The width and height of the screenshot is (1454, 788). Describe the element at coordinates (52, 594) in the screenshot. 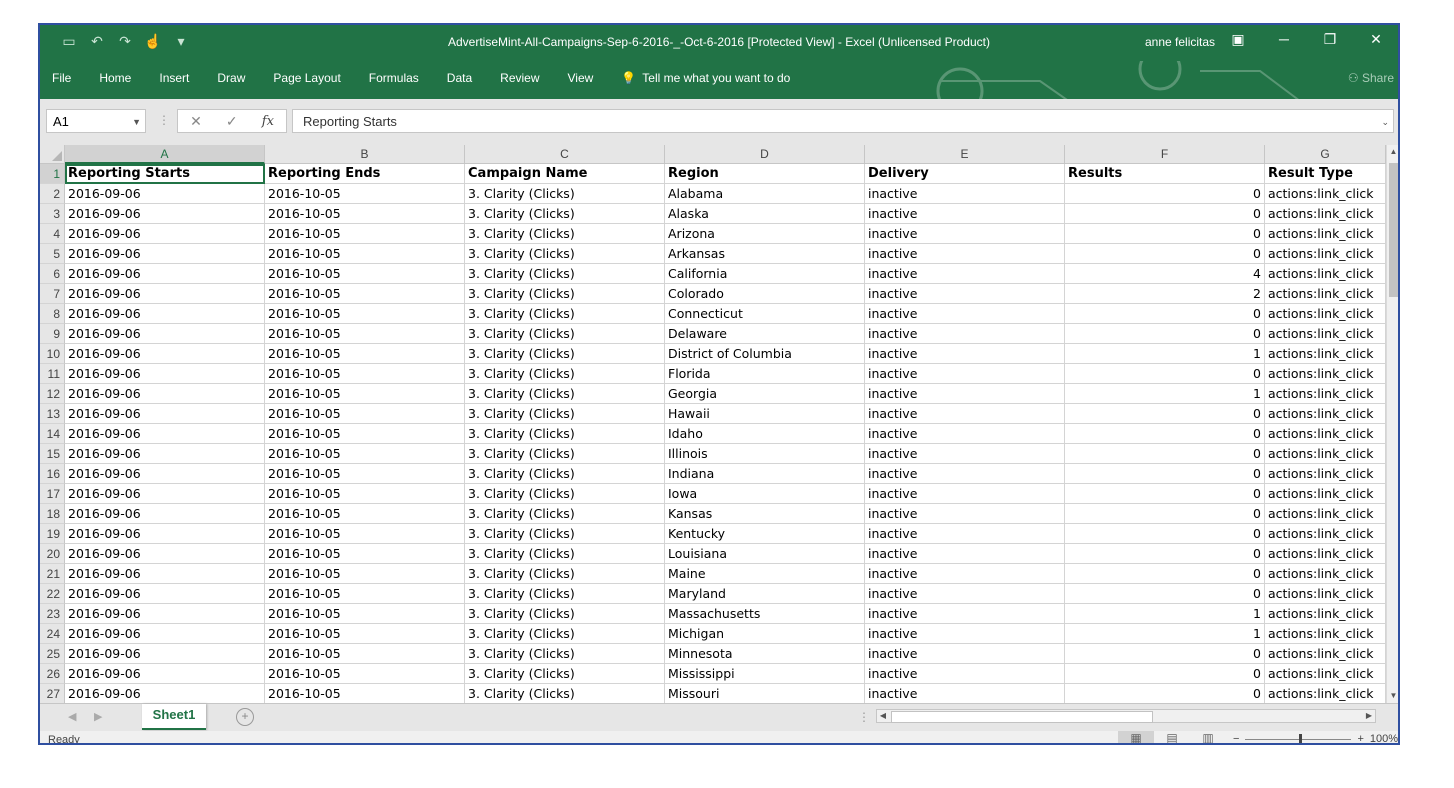

I see `row-number: 22` at that location.